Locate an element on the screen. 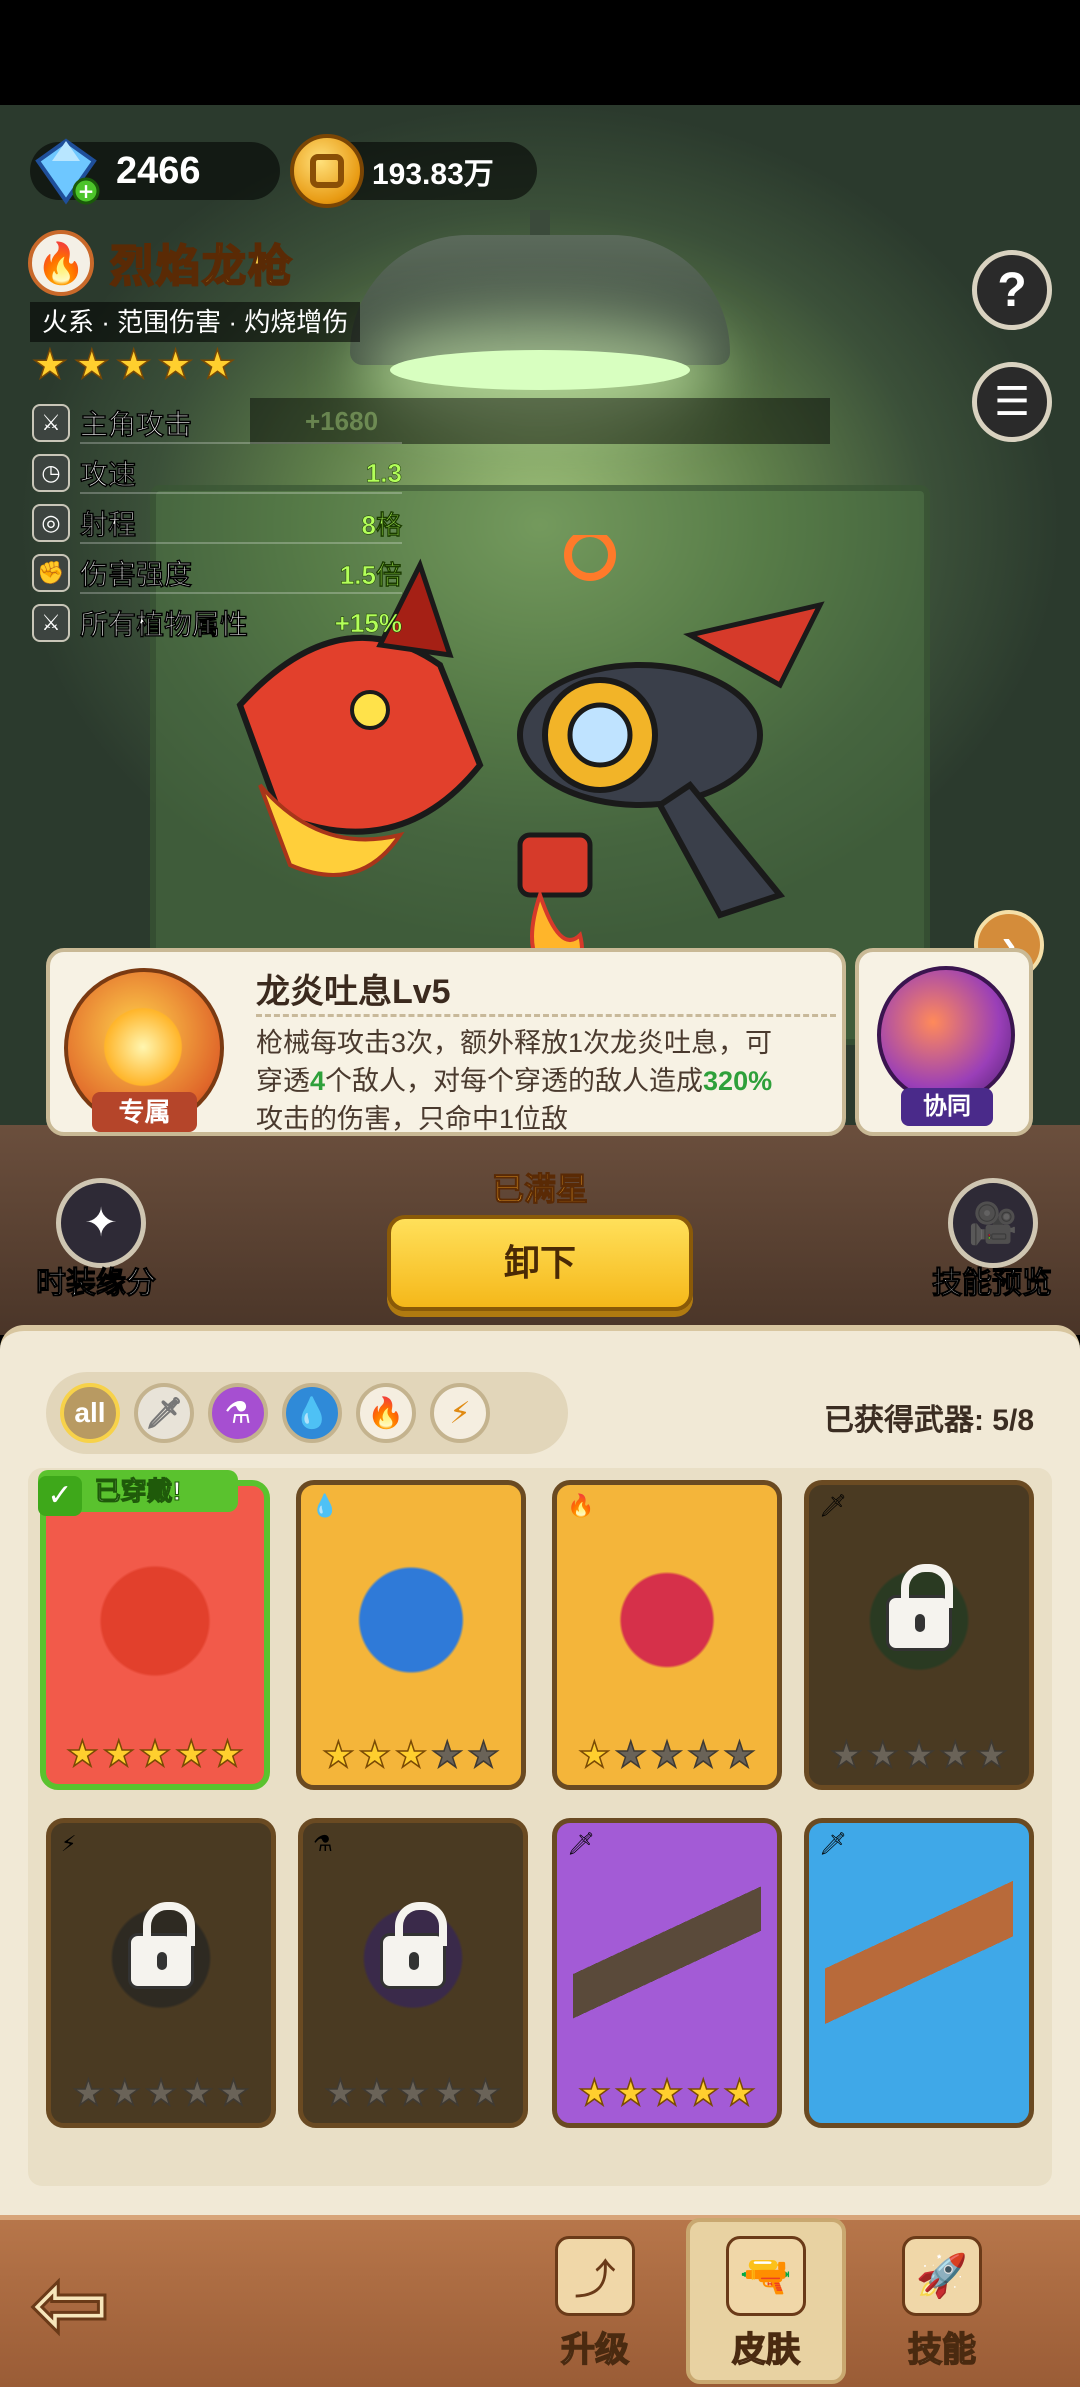 The image size is (1080, 2387). help-button: ? is located at coordinates (1012, 290).